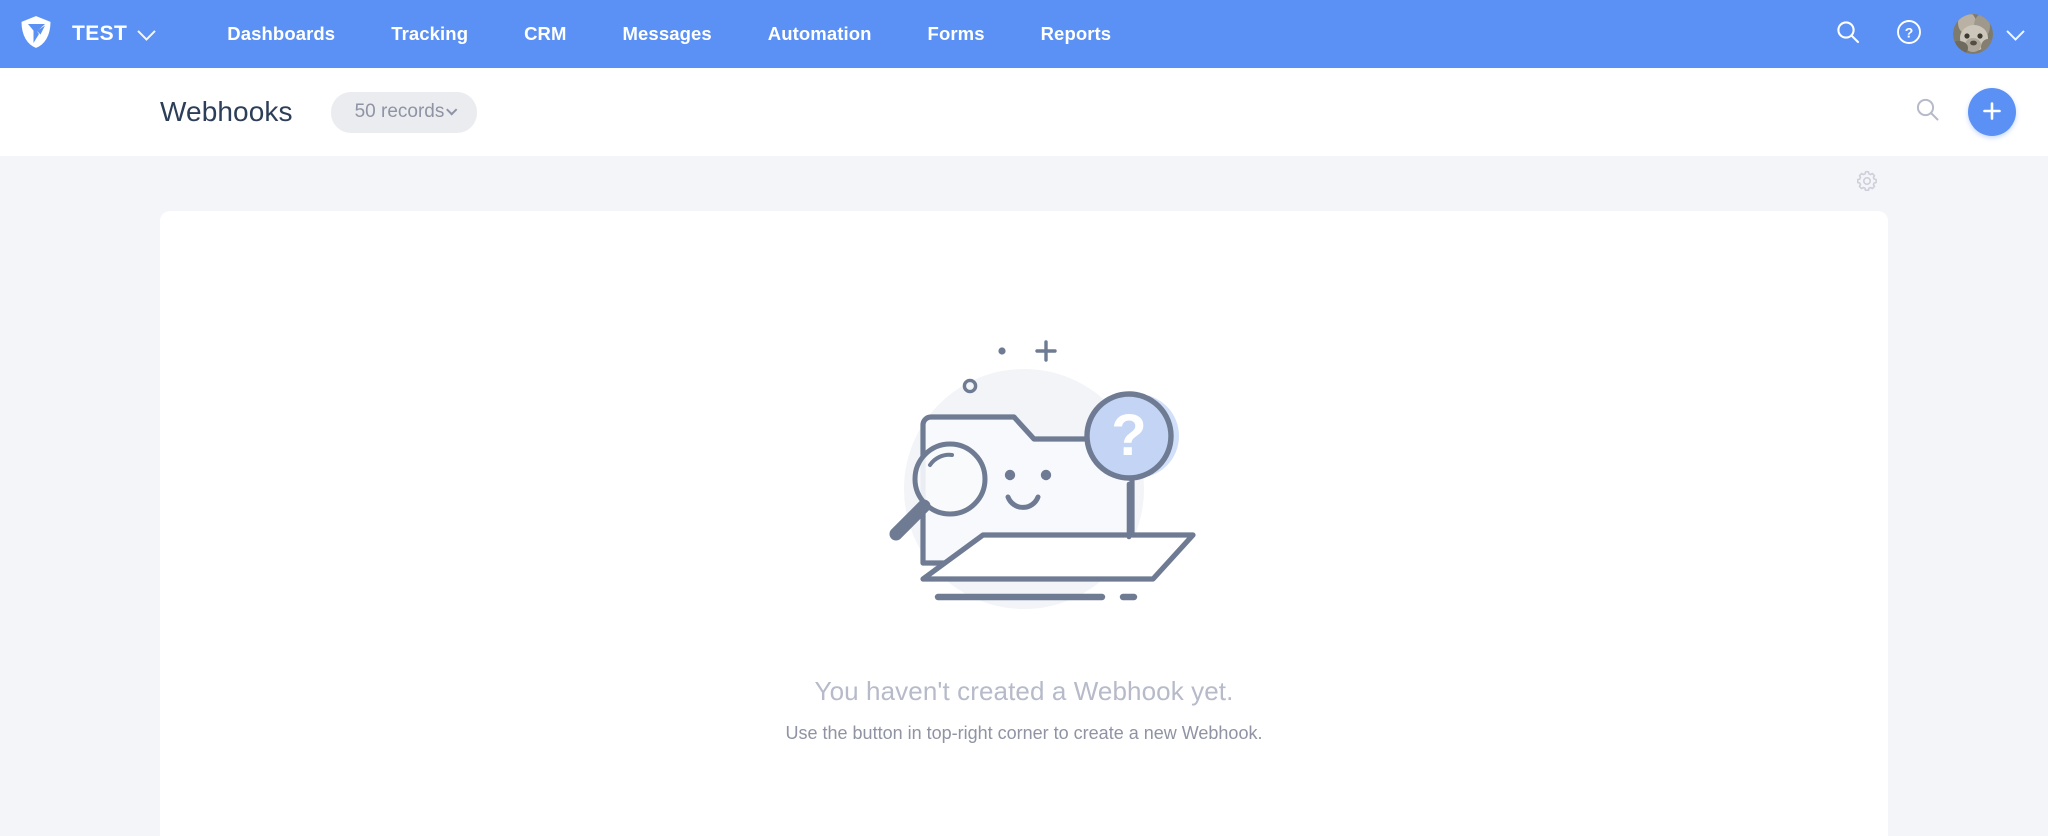 Image resolution: width=2048 pixels, height=836 pixels. What do you see at coordinates (1973, 34) in the screenshot?
I see `avatar` at bounding box center [1973, 34].